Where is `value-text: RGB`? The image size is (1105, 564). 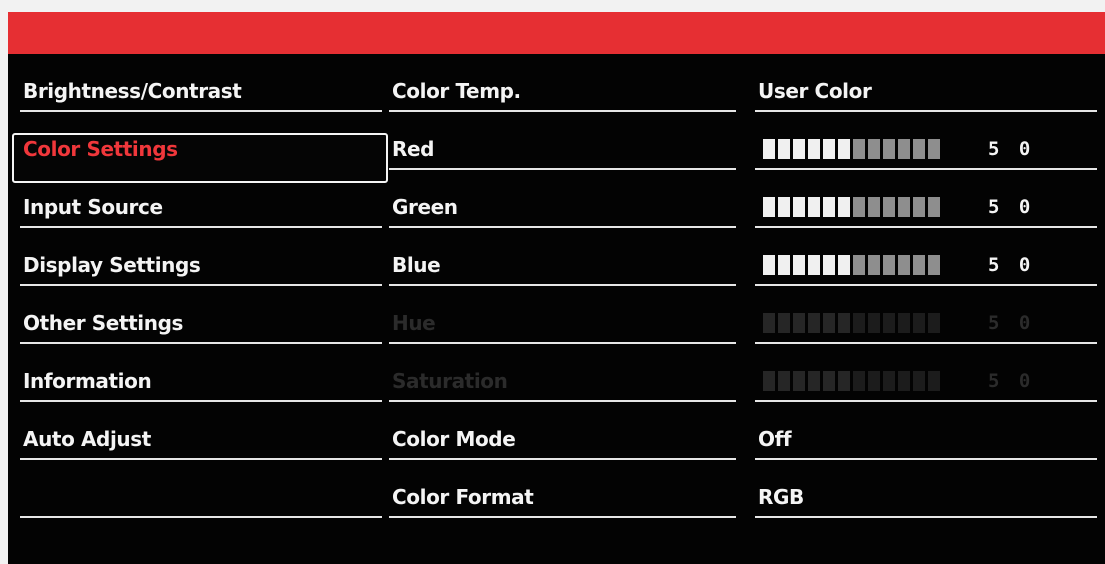 value-text: RGB is located at coordinates (781, 497).